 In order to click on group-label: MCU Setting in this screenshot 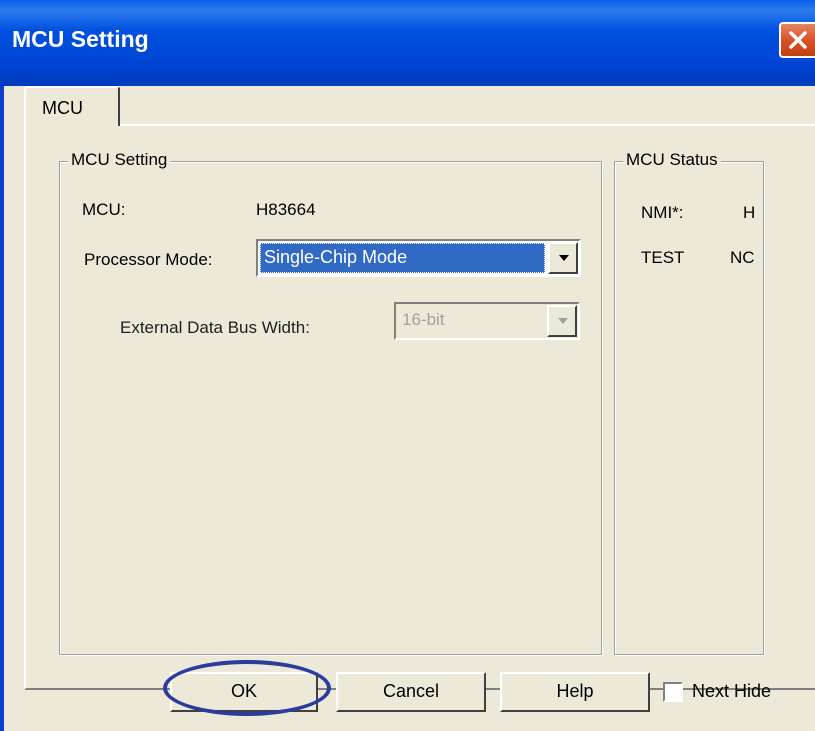, I will do `click(119, 160)`.